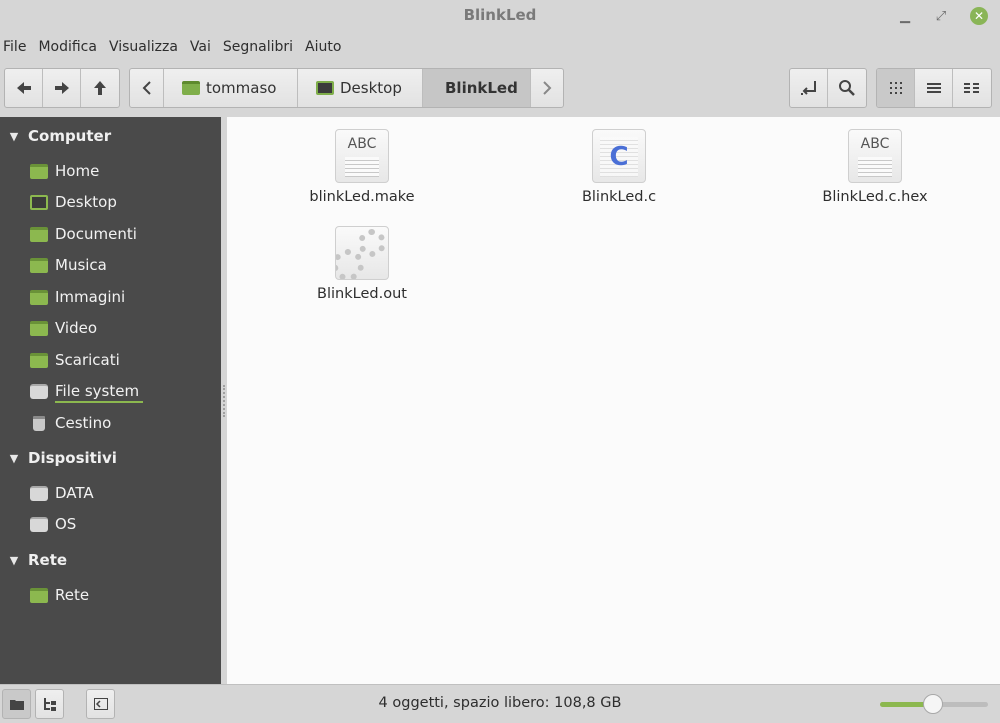 The image size is (1000, 723). What do you see at coordinates (203, 47) in the screenshot?
I see `menu-vai: Vai` at bounding box center [203, 47].